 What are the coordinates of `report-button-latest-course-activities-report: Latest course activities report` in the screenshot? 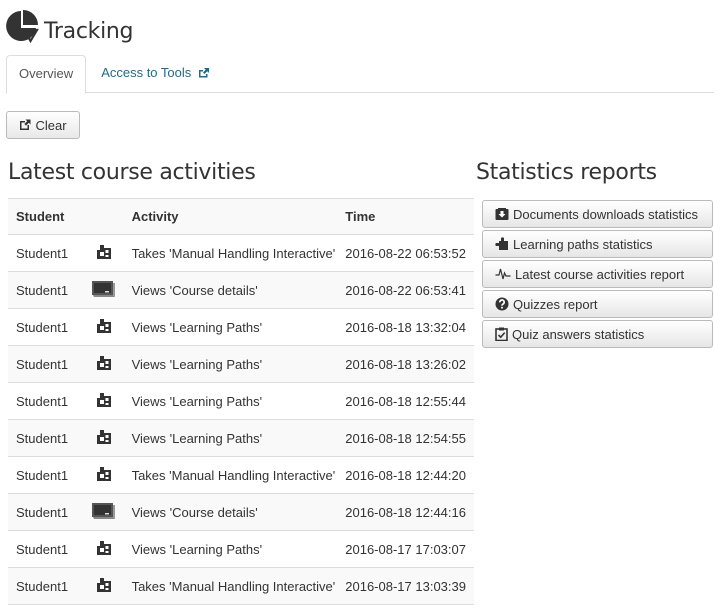 It's located at (597, 274).